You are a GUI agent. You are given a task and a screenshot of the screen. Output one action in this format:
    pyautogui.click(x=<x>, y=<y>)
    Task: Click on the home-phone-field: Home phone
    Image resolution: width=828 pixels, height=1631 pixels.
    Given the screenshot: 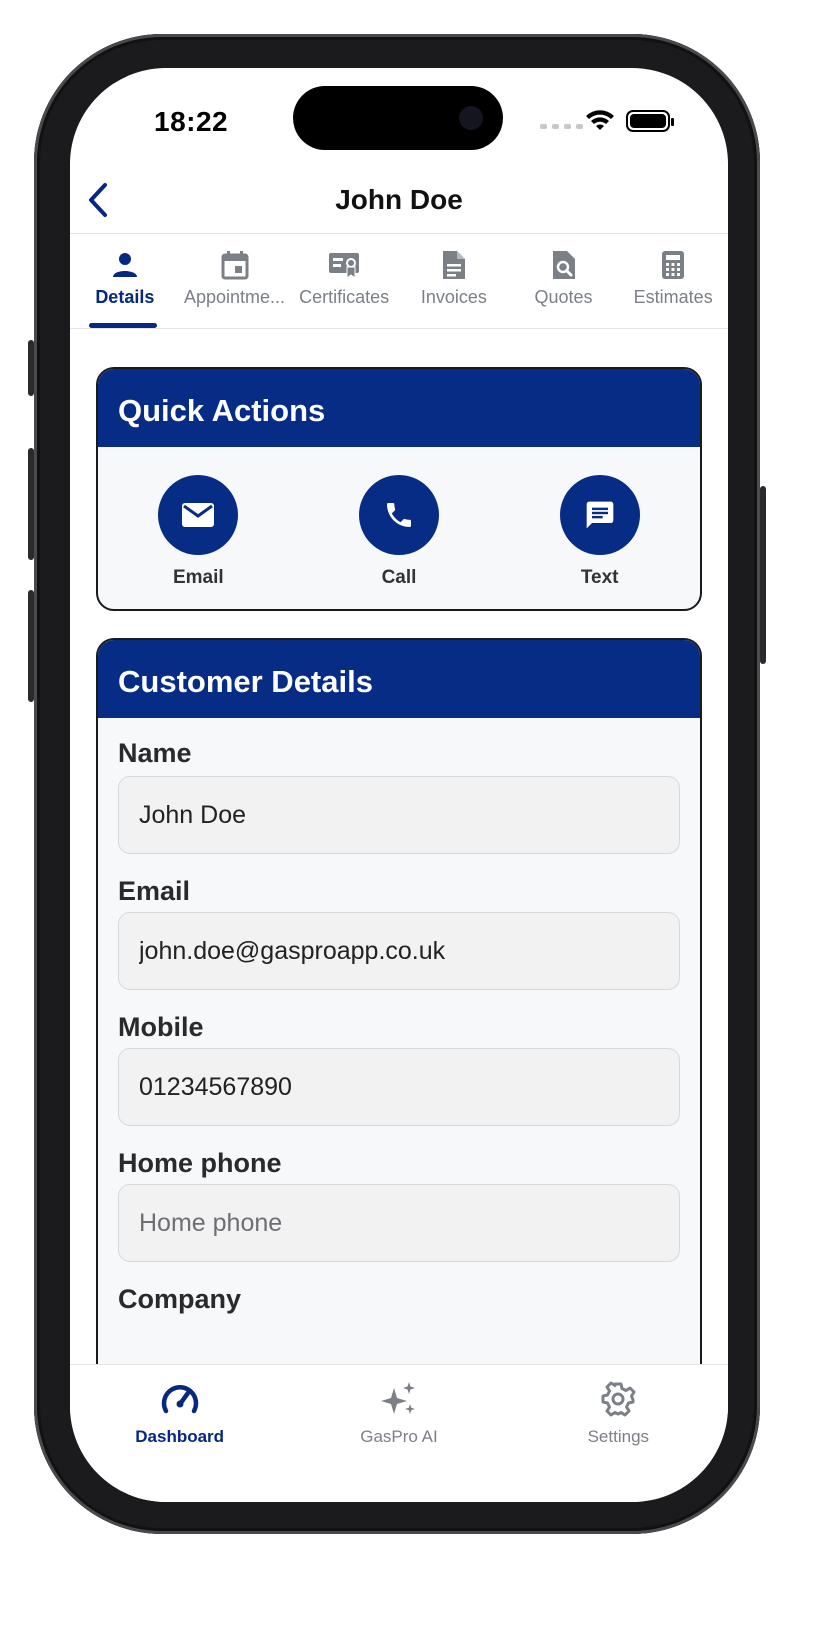 What is the action you would take?
    pyautogui.click(x=399, y=1194)
    